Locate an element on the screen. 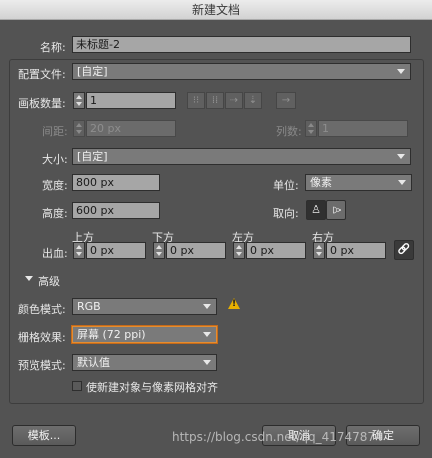  color-mode-value: RGB is located at coordinates (89, 306).